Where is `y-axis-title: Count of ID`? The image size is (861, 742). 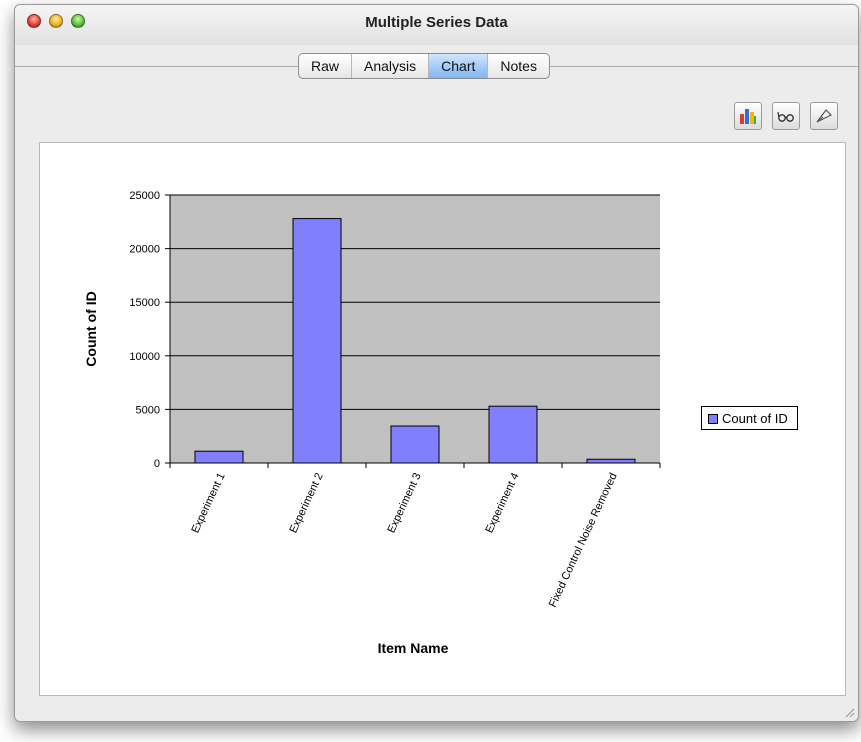
y-axis-title: Count of ID is located at coordinates (91, 328).